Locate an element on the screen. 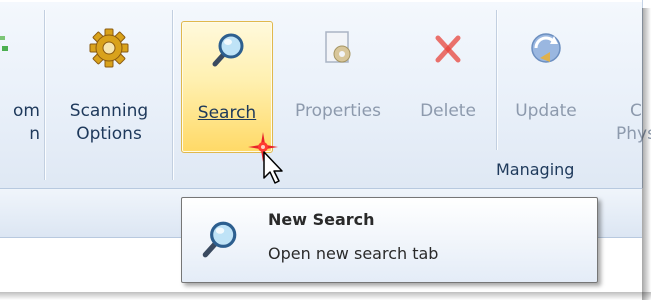 Image resolution: width=651 pixels, height=300 pixels. properties-button: Properties is located at coordinates (338, 84).